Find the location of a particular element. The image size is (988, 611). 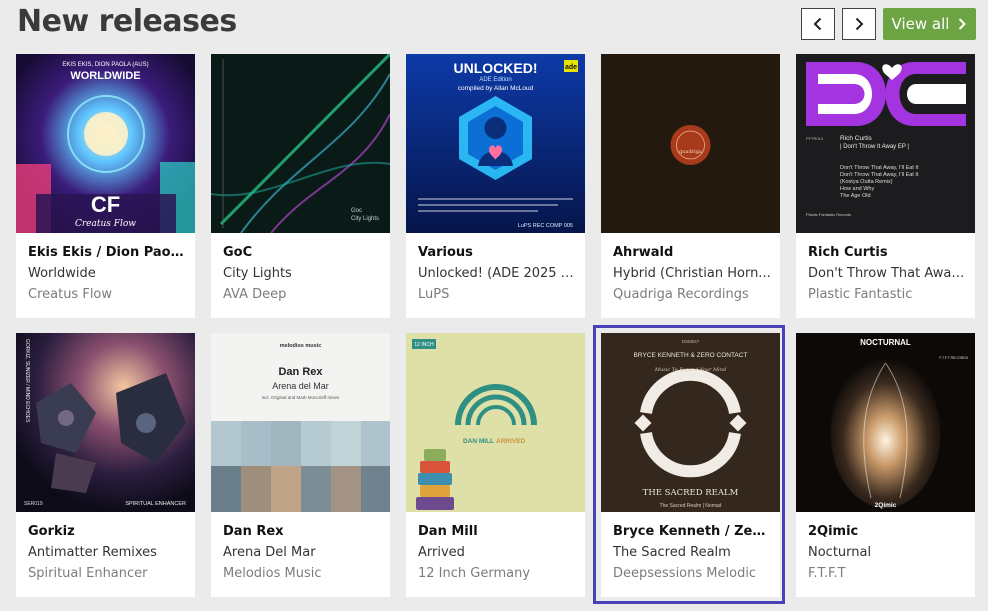

release-label: 12 Inch Germany is located at coordinates (497, 573).